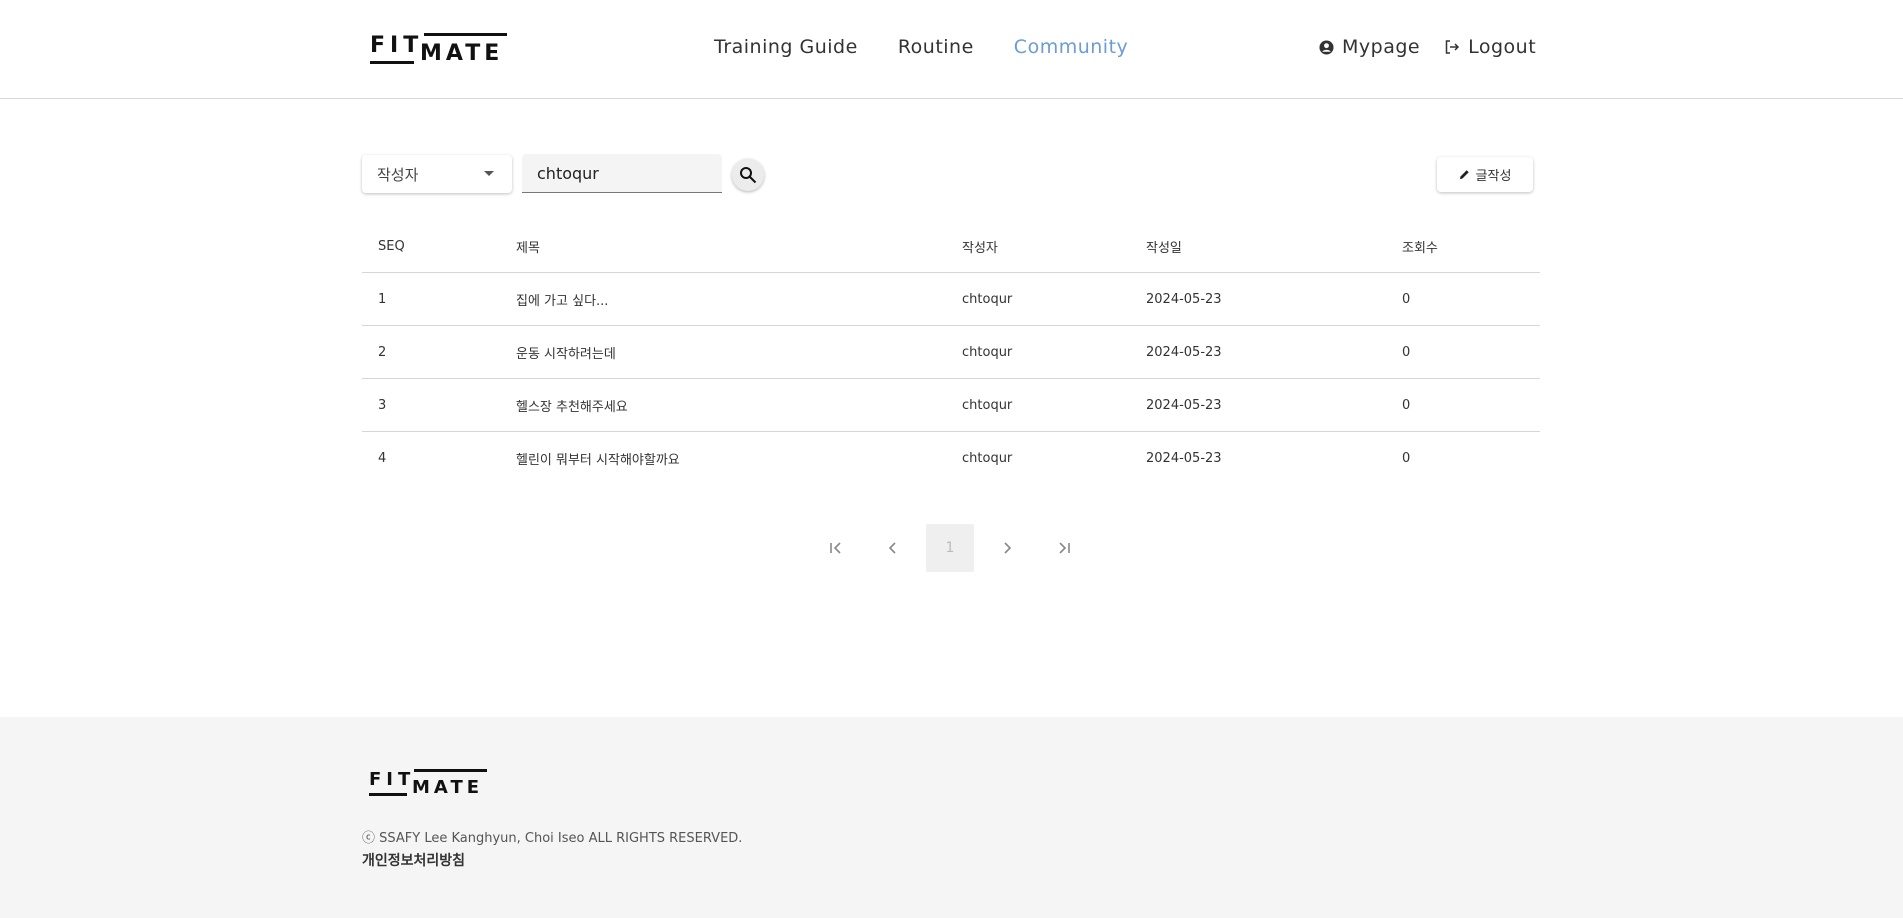 This screenshot has height=918, width=1903. I want to click on pencil-icon, so click(1464, 174).